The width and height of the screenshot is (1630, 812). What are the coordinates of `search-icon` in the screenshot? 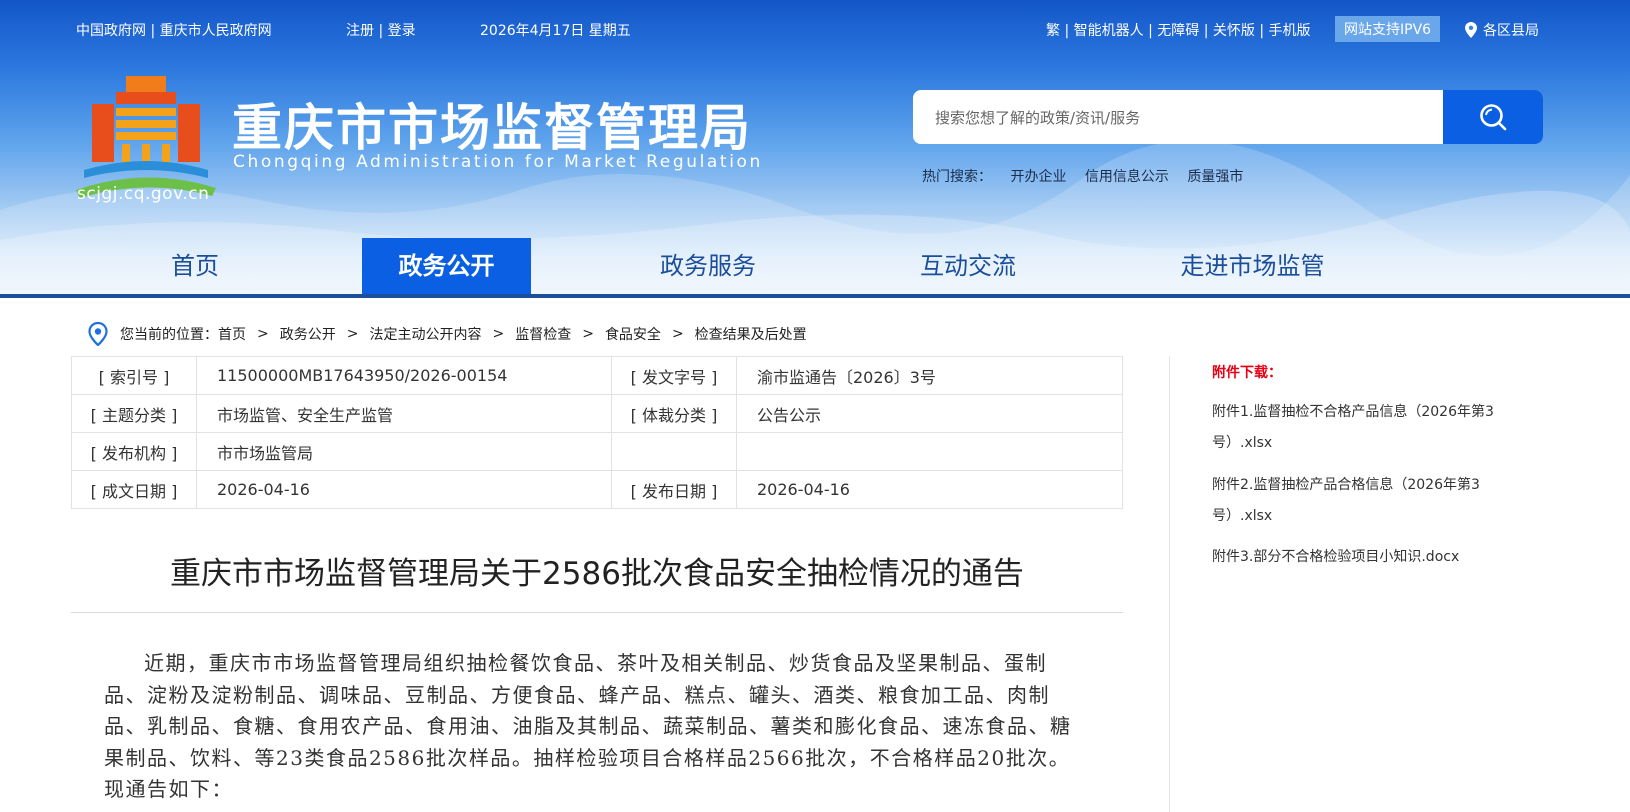 It's located at (1493, 117).